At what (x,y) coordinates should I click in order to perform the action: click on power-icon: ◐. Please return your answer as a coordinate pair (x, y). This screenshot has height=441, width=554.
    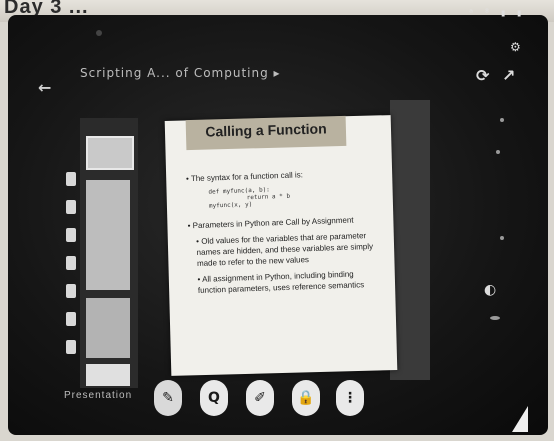
    Looking at the image, I should click on (490, 290).